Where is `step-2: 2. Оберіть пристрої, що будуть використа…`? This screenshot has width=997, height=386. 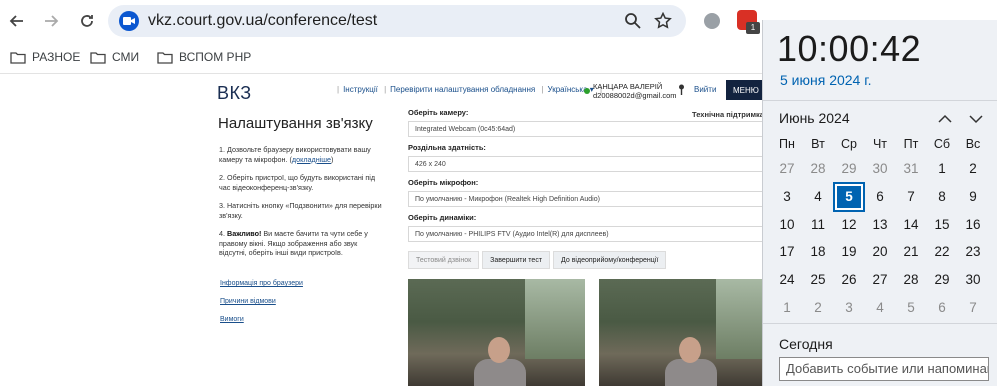 step-2: 2. Оберіть пристрої, що будуть використа… is located at coordinates (297, 182).